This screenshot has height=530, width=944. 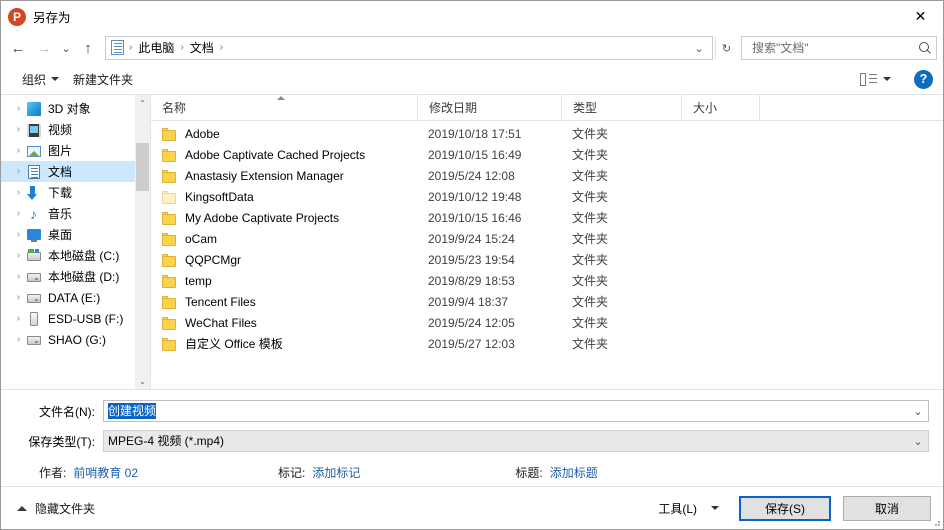 What do you see at coordinates (166, 441) in the screenshot?
I see `filetype-value: MPEG-4 视频 (*.mp4)` at bounding box center [166, 441].